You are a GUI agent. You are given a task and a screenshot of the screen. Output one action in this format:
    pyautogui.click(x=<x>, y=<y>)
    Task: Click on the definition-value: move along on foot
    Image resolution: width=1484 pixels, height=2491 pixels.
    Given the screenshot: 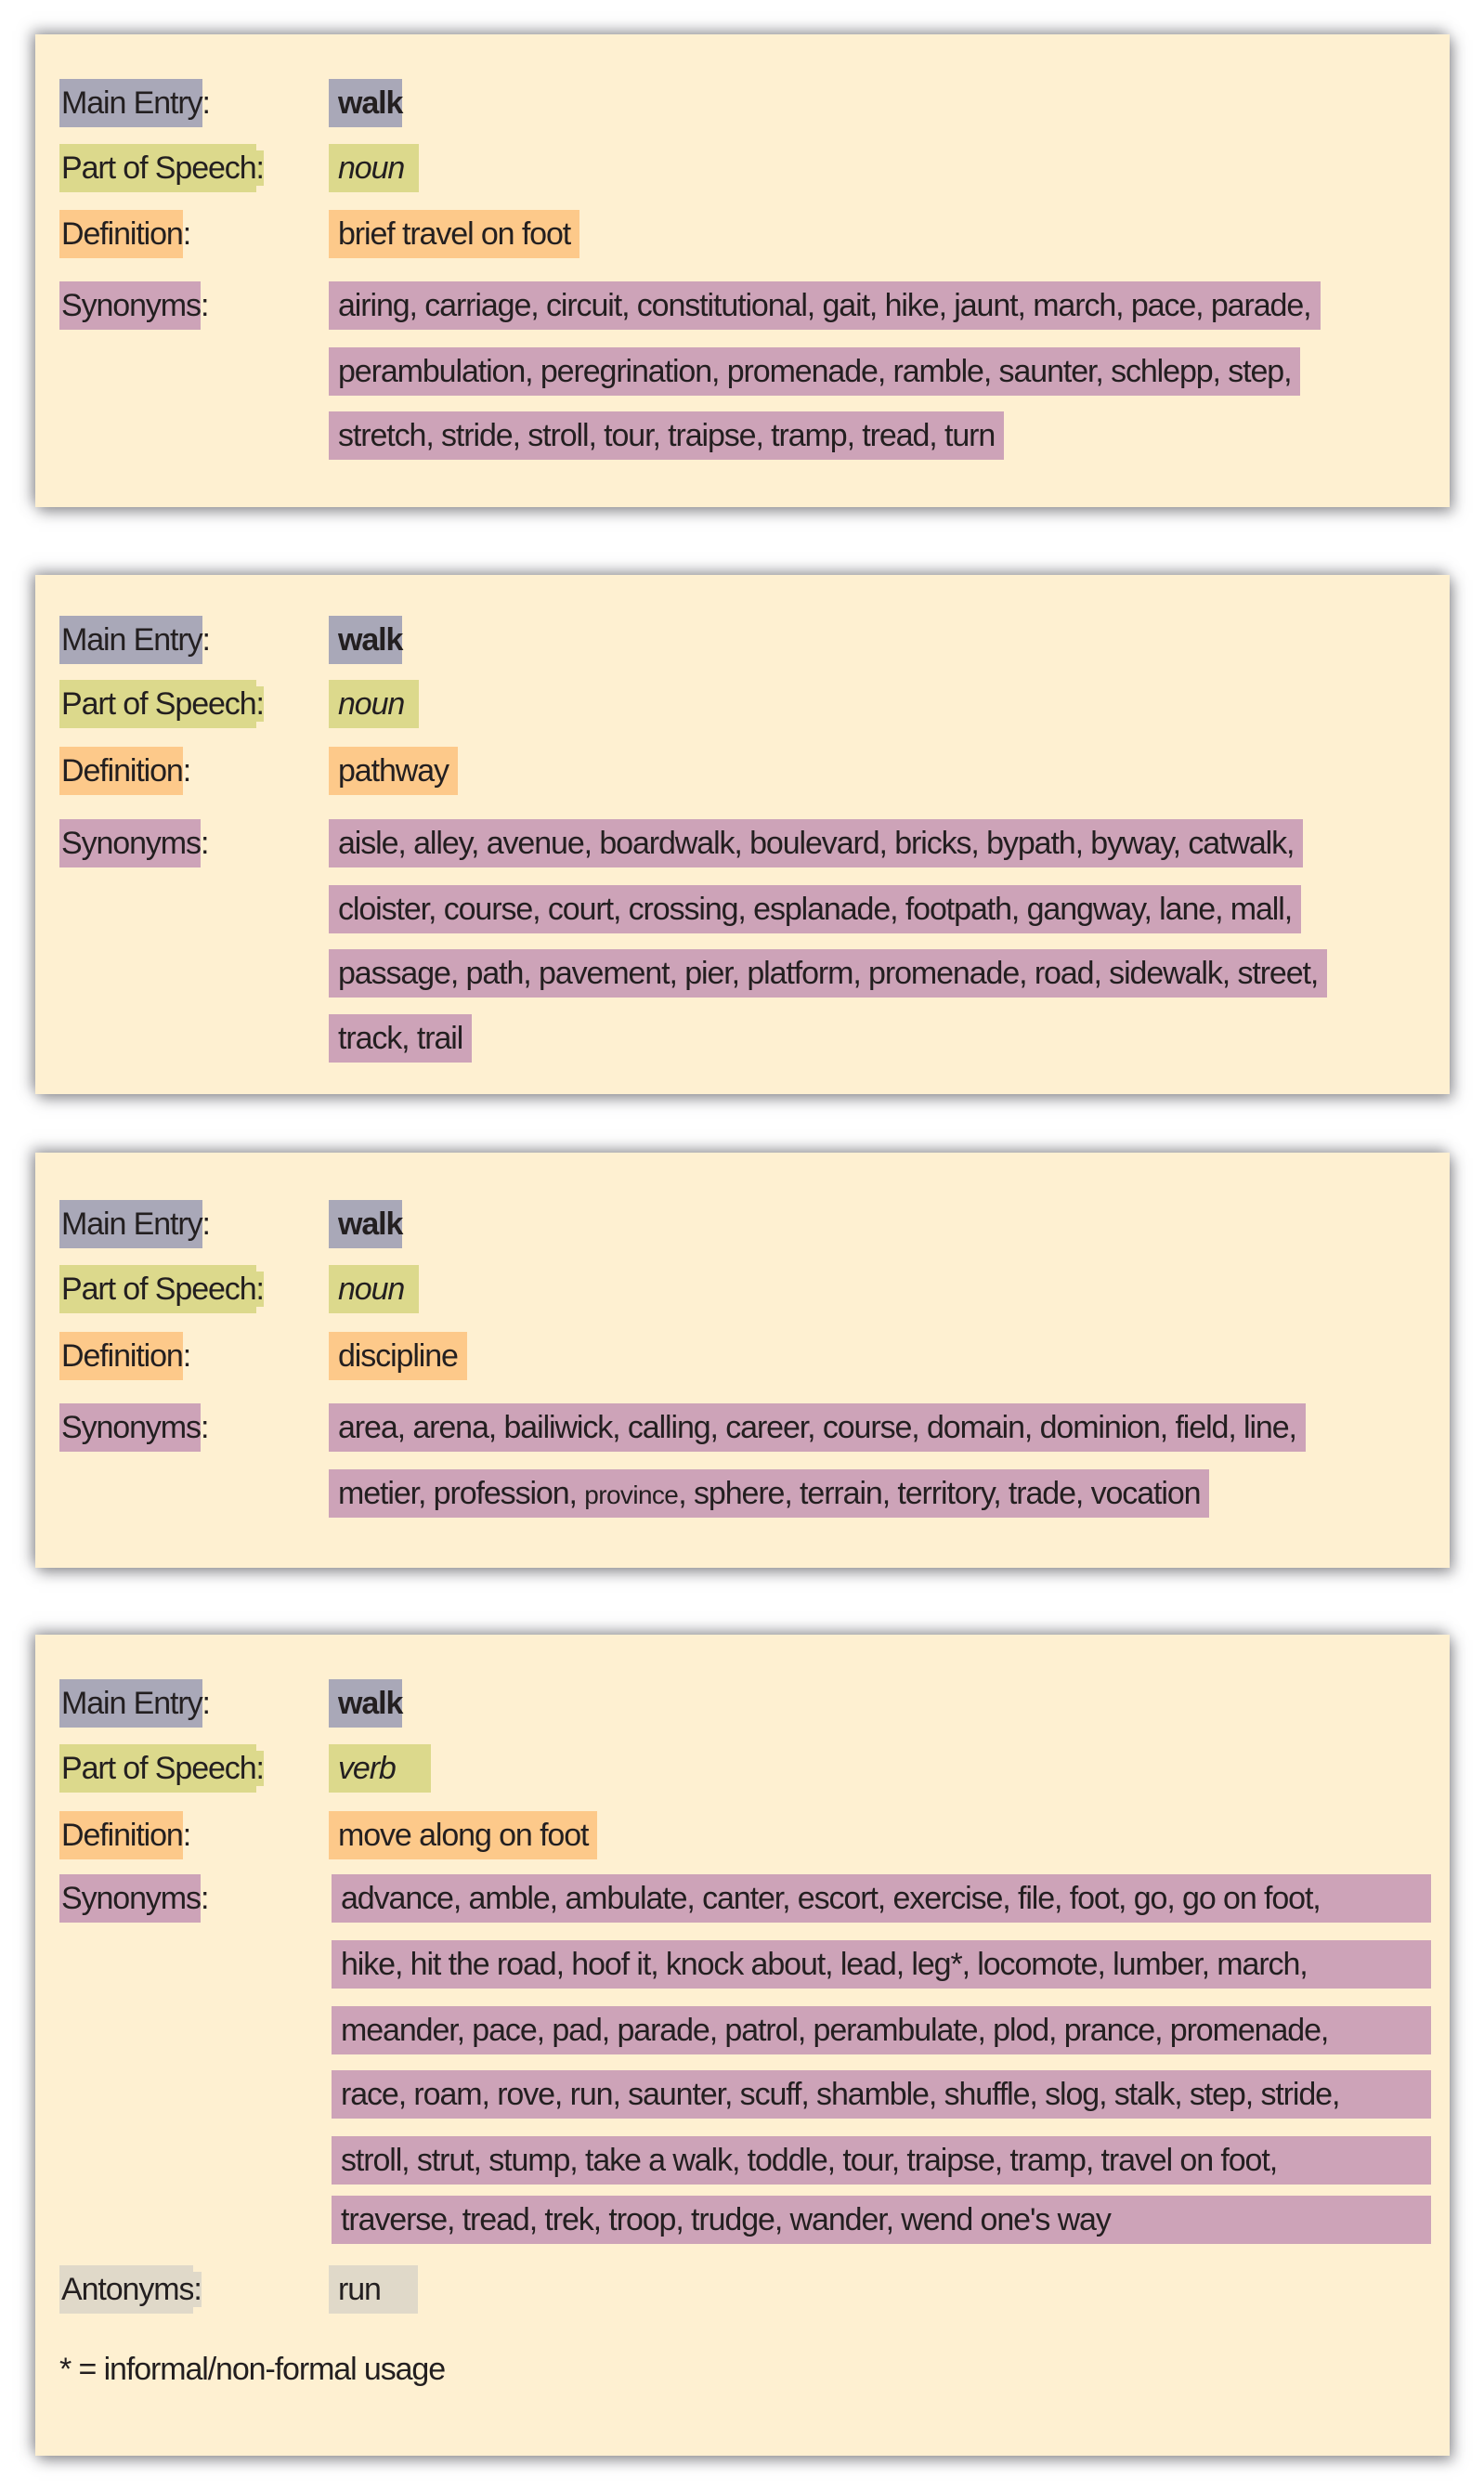 What is the action you would take?
    pyautogui.click(x=464, y=1835)
    